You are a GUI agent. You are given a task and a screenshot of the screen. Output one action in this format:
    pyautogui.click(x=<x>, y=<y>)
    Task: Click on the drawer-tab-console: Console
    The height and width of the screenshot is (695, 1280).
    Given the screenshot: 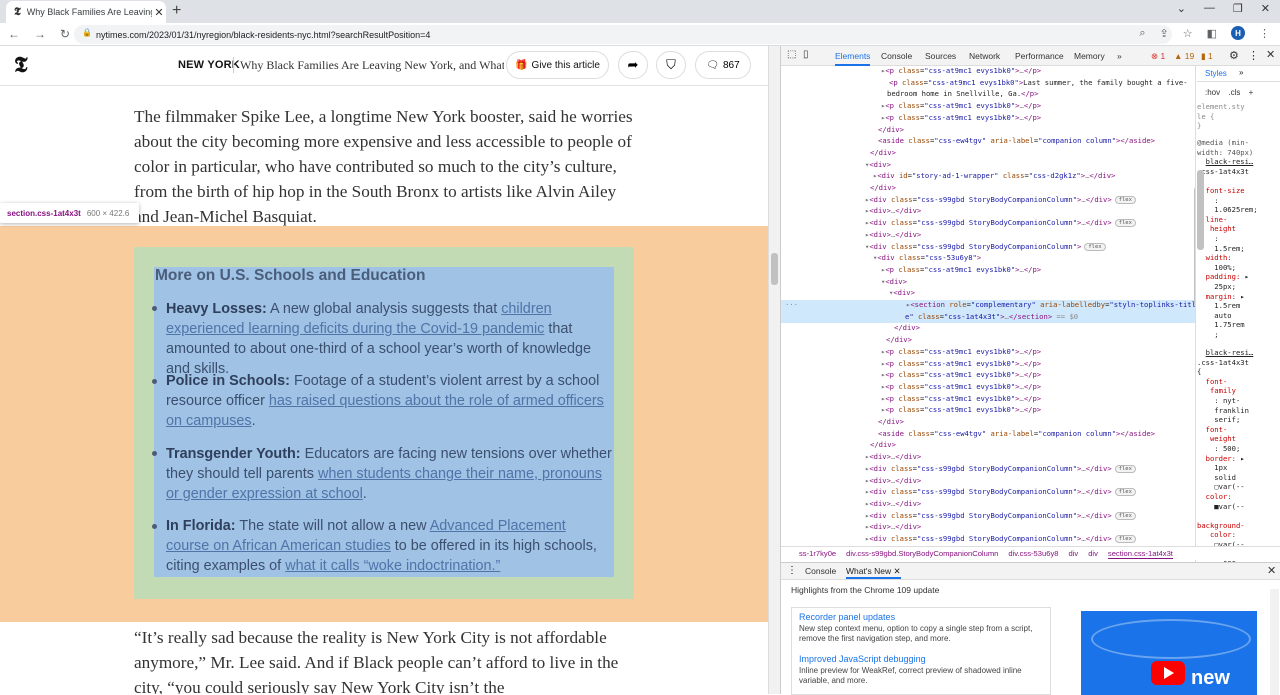 What is the action you would take?
    pyautogui.click(x=820, y=571)
    